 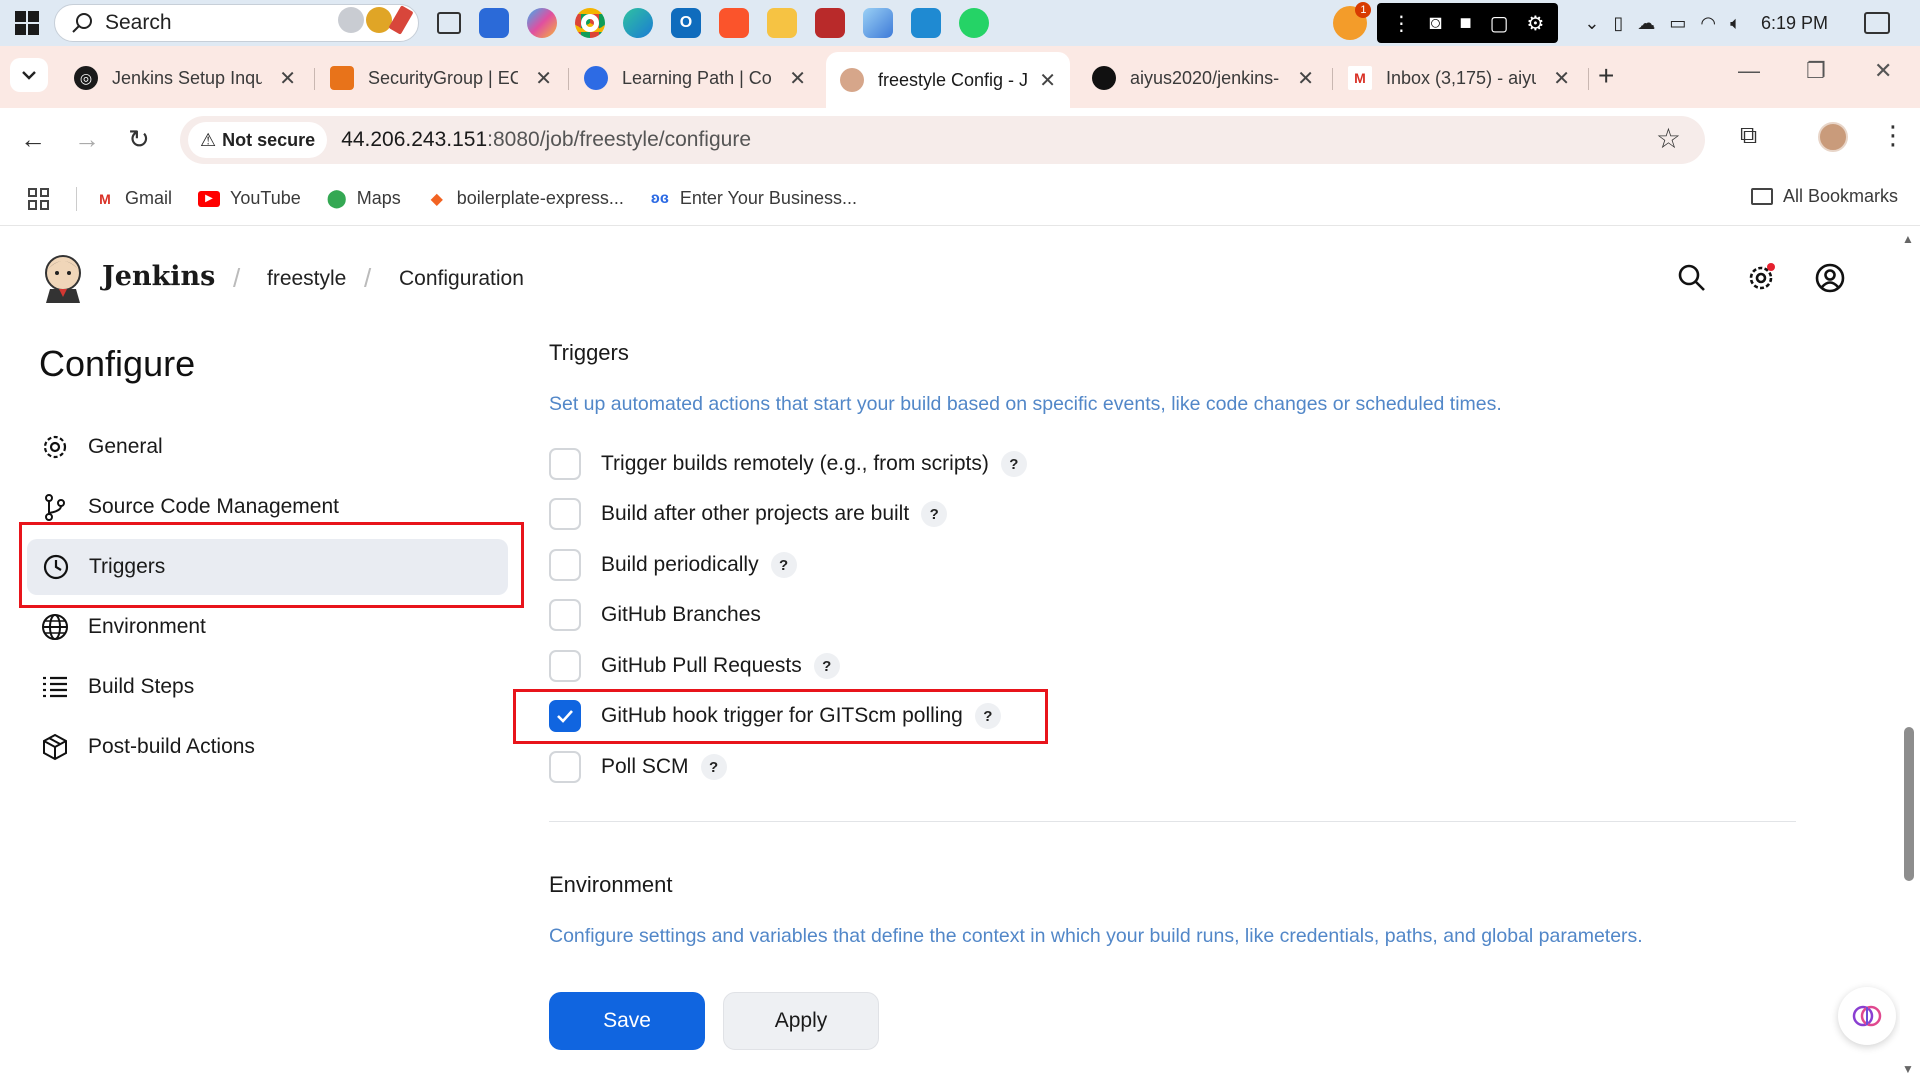 What do you see at coordinates (645, 767) in the screenshot?
I see `trigger-option-label: Poll SCM` at bounding box center [645, 767].